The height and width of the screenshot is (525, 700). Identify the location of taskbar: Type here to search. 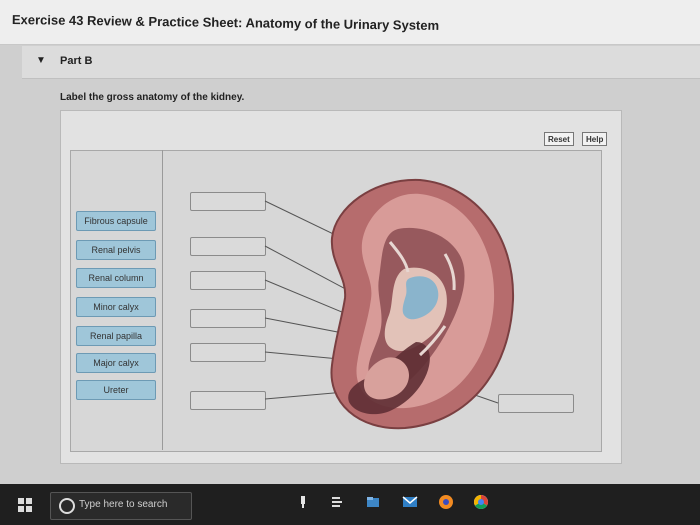
(350, 504).